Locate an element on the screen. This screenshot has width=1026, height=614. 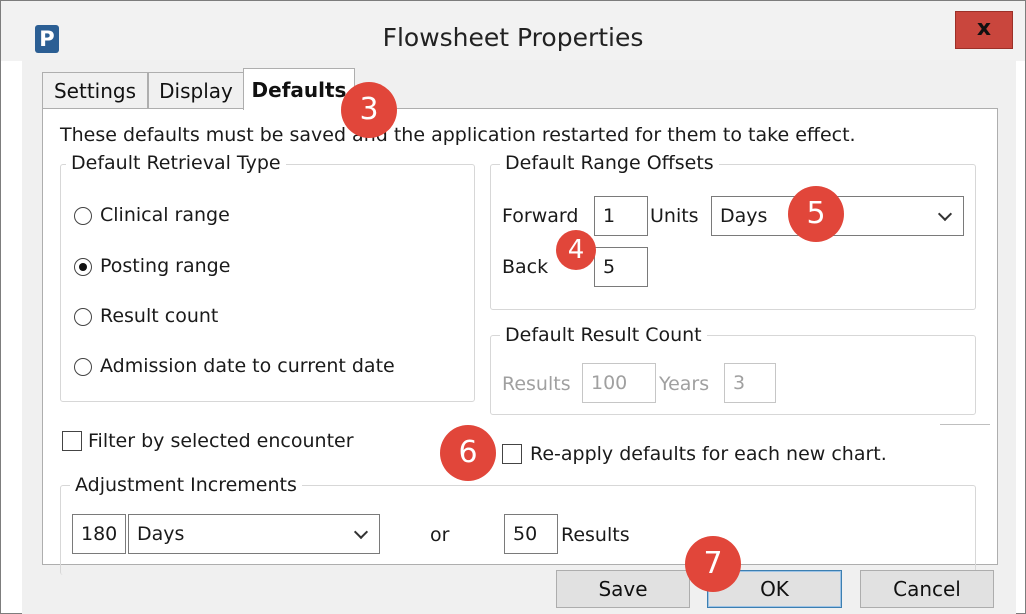
radio-admission-date-label: Admission date to current date is located at coordinates (247, 366).